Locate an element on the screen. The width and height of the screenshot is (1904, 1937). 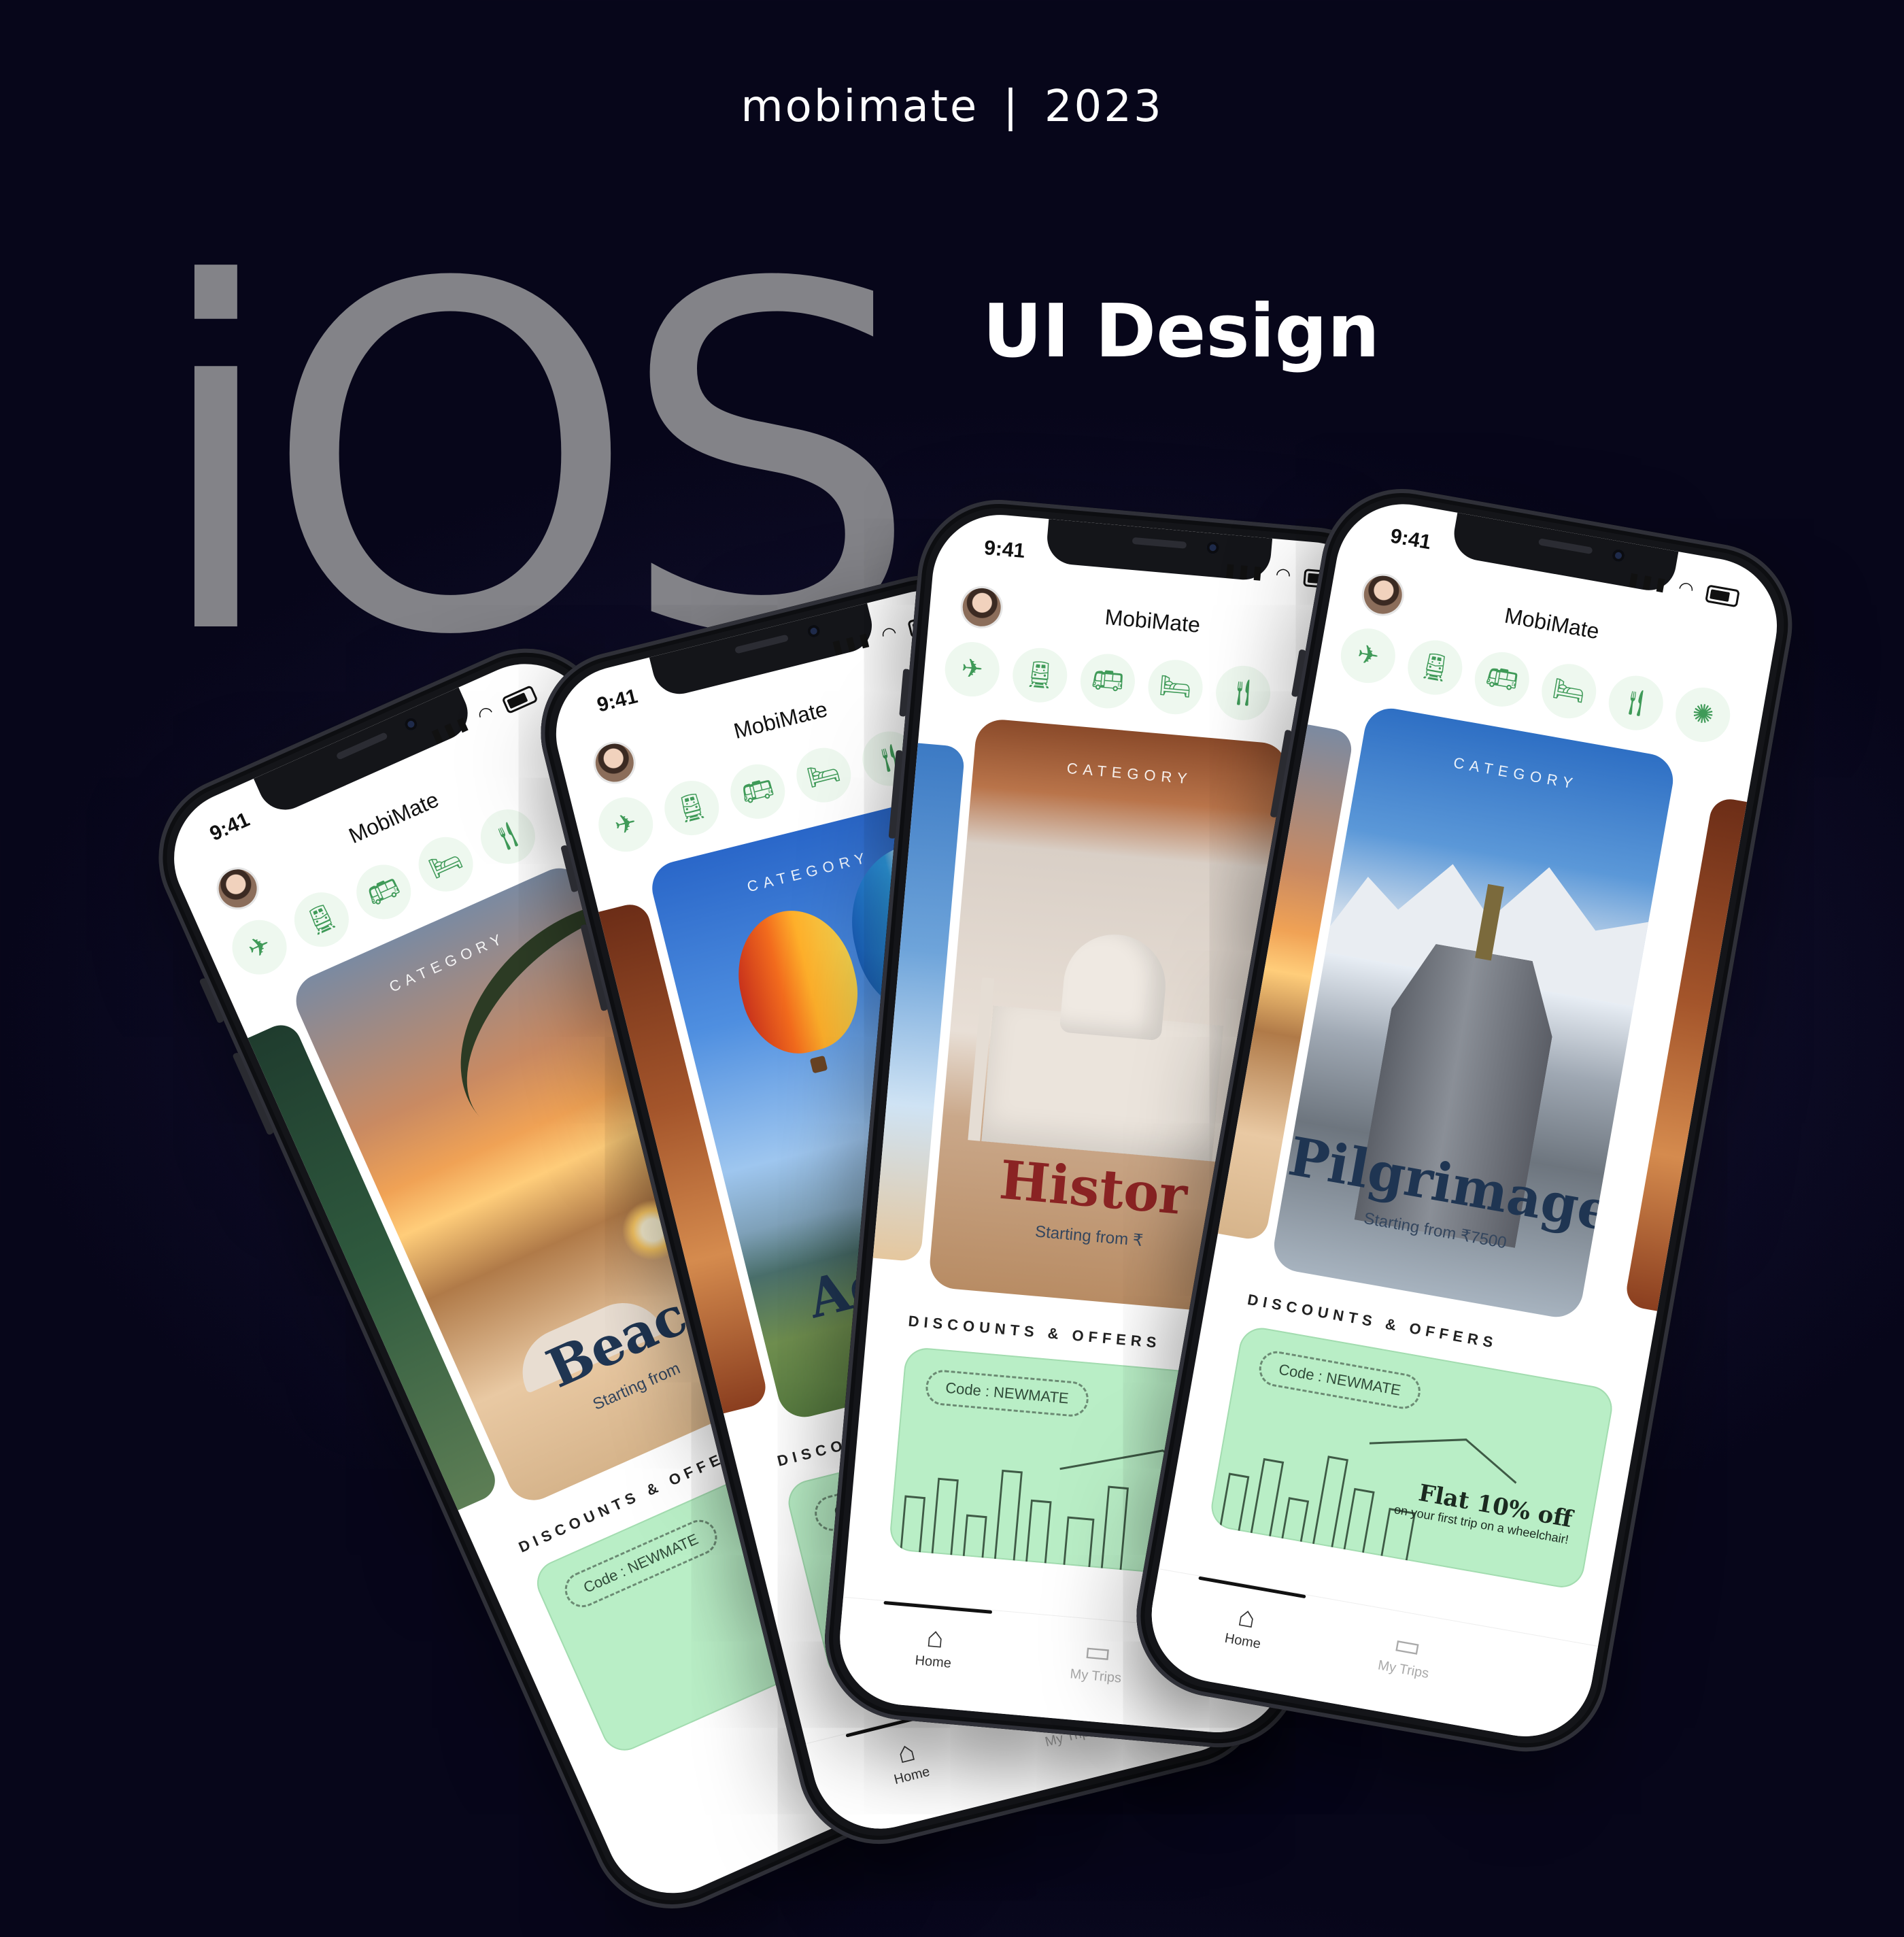
brand-year: 2023 is located at coordinates (1104, 107).